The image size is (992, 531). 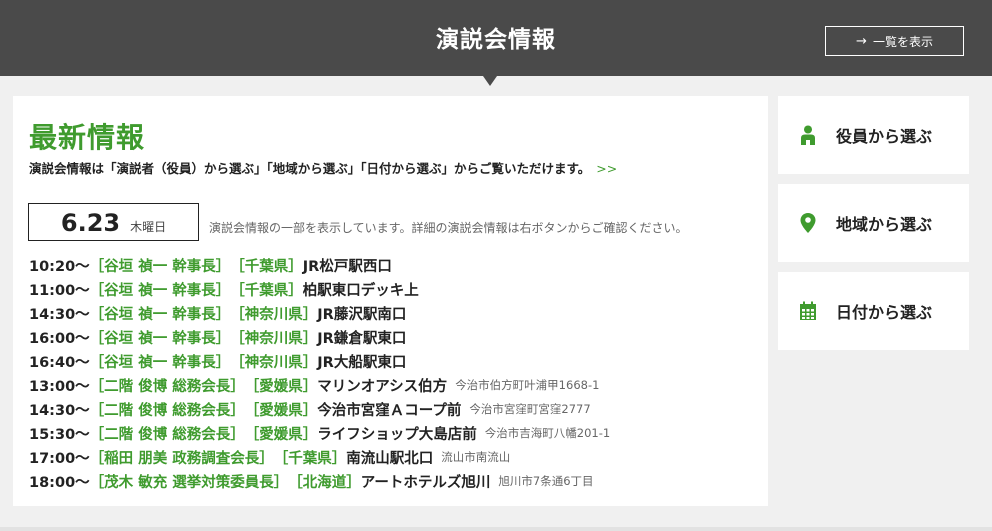 What do you see at coordinates (182, 457) in the screenshot?
I see `event-speaker: ［稲田 朋美 政務調査会長］` at bounding box center [182, 457].